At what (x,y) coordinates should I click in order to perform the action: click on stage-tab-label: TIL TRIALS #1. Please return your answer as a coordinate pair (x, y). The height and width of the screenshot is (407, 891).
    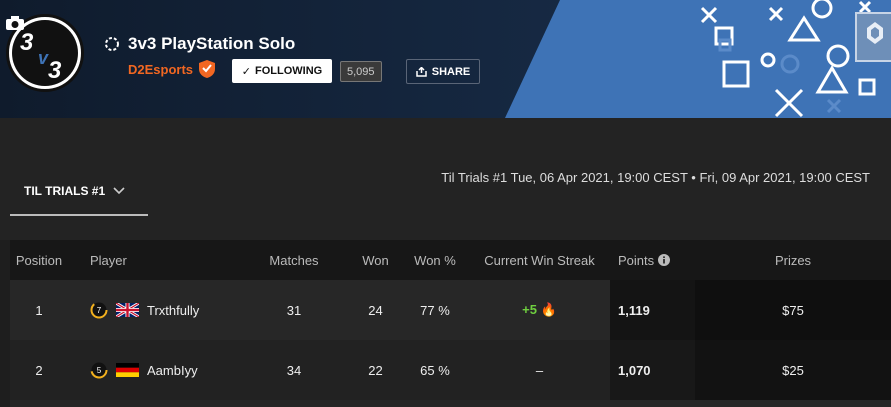
    Looking at the image, I should click on (65, 191).